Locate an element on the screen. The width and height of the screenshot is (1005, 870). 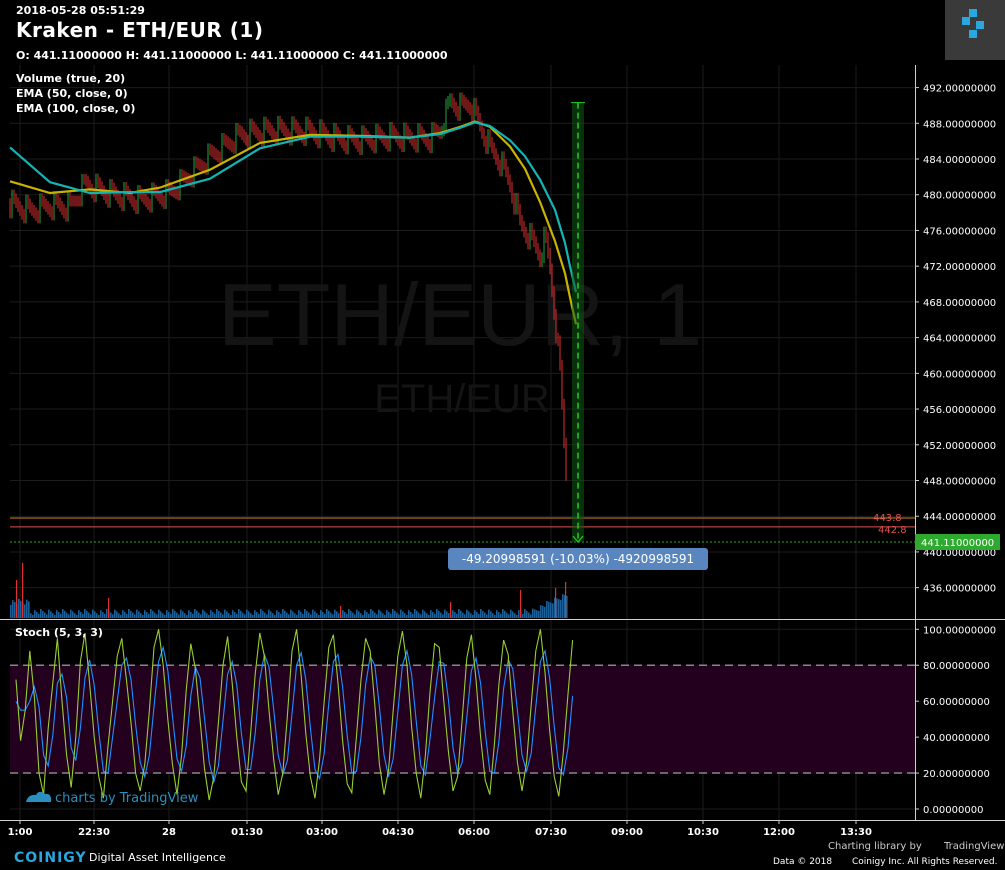
study-ema50: EMA (50, close, 0) is located at coordinates (75, 93).